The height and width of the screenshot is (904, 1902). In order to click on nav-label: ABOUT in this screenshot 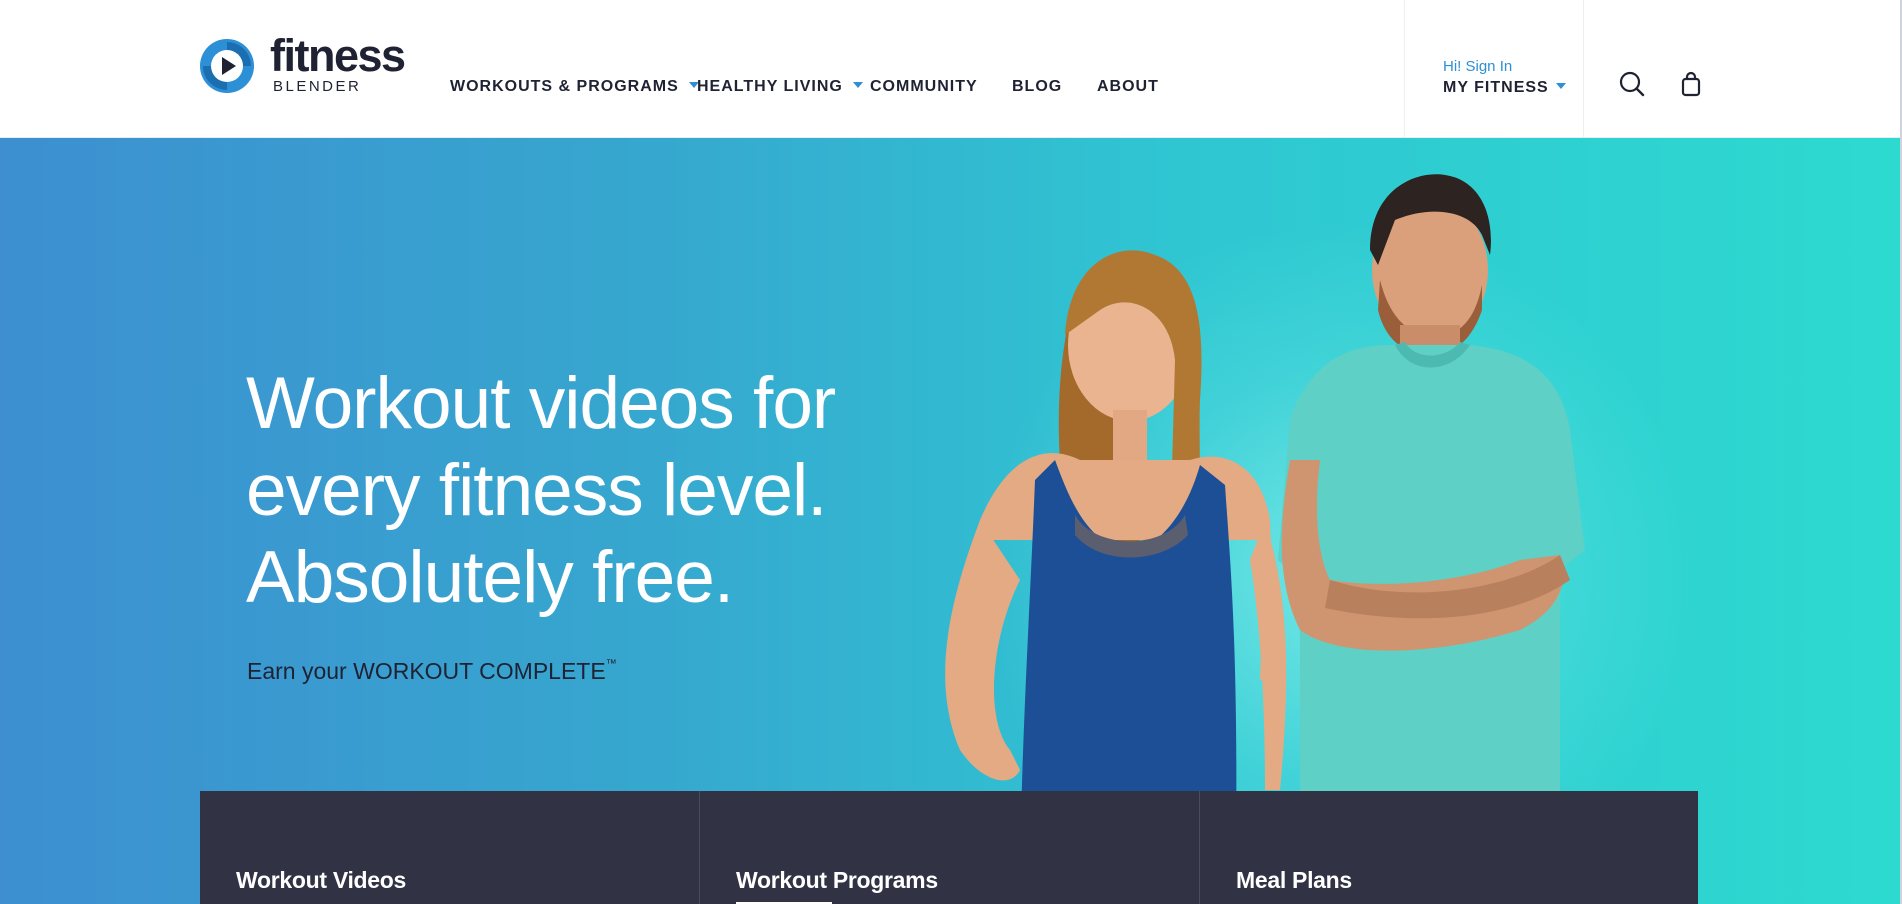, I will do `click(1128, 86)`.